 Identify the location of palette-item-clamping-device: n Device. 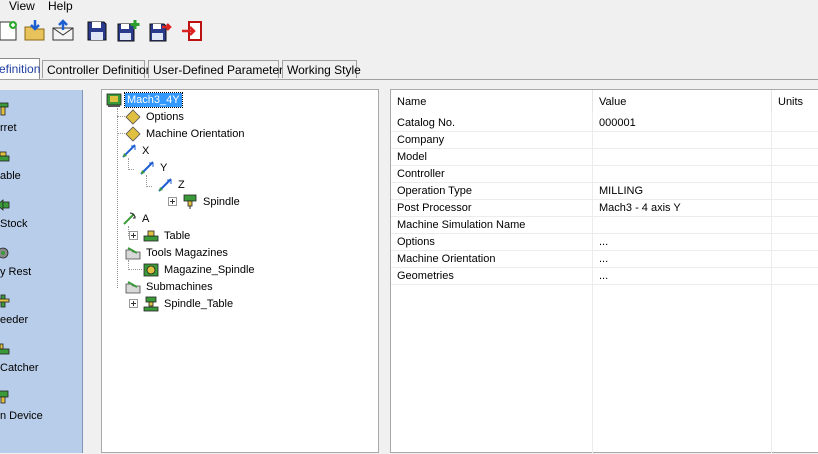
(41, 410).